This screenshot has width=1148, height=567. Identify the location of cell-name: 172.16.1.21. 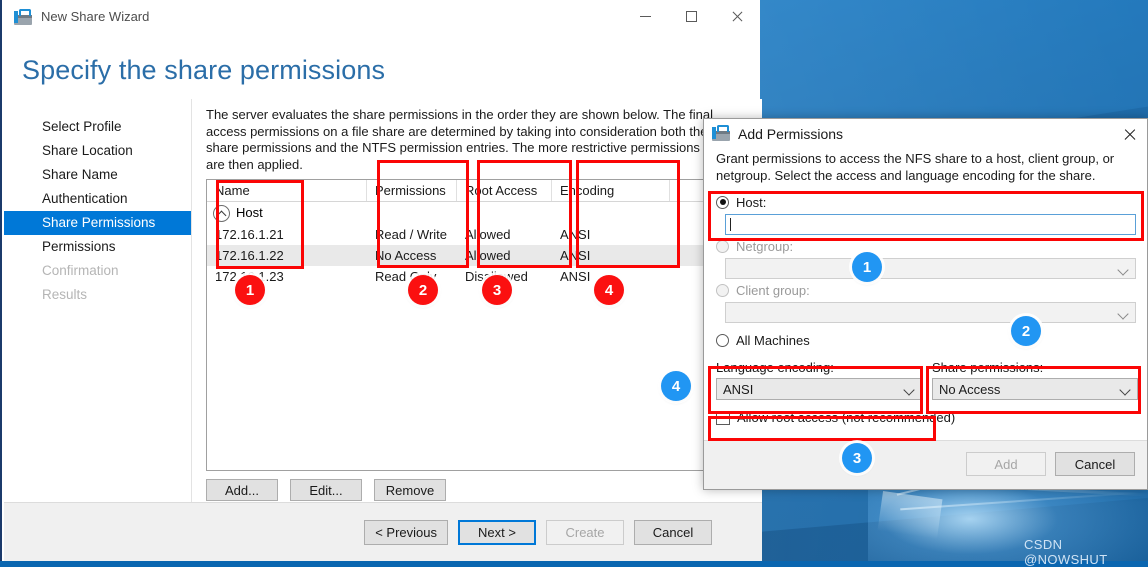
(249, 234).